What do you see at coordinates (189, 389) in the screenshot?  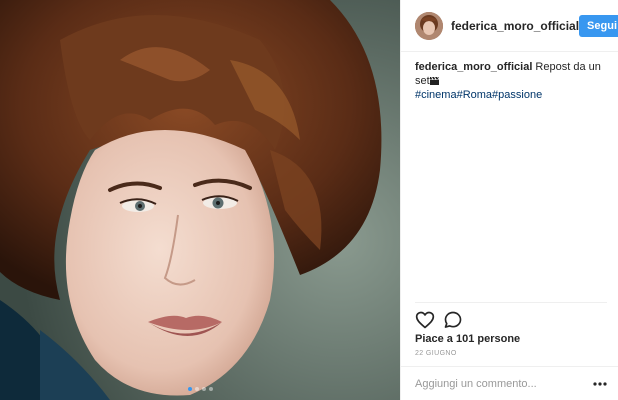 I see `carousel-dot-active` at bounding box center [189, 389].